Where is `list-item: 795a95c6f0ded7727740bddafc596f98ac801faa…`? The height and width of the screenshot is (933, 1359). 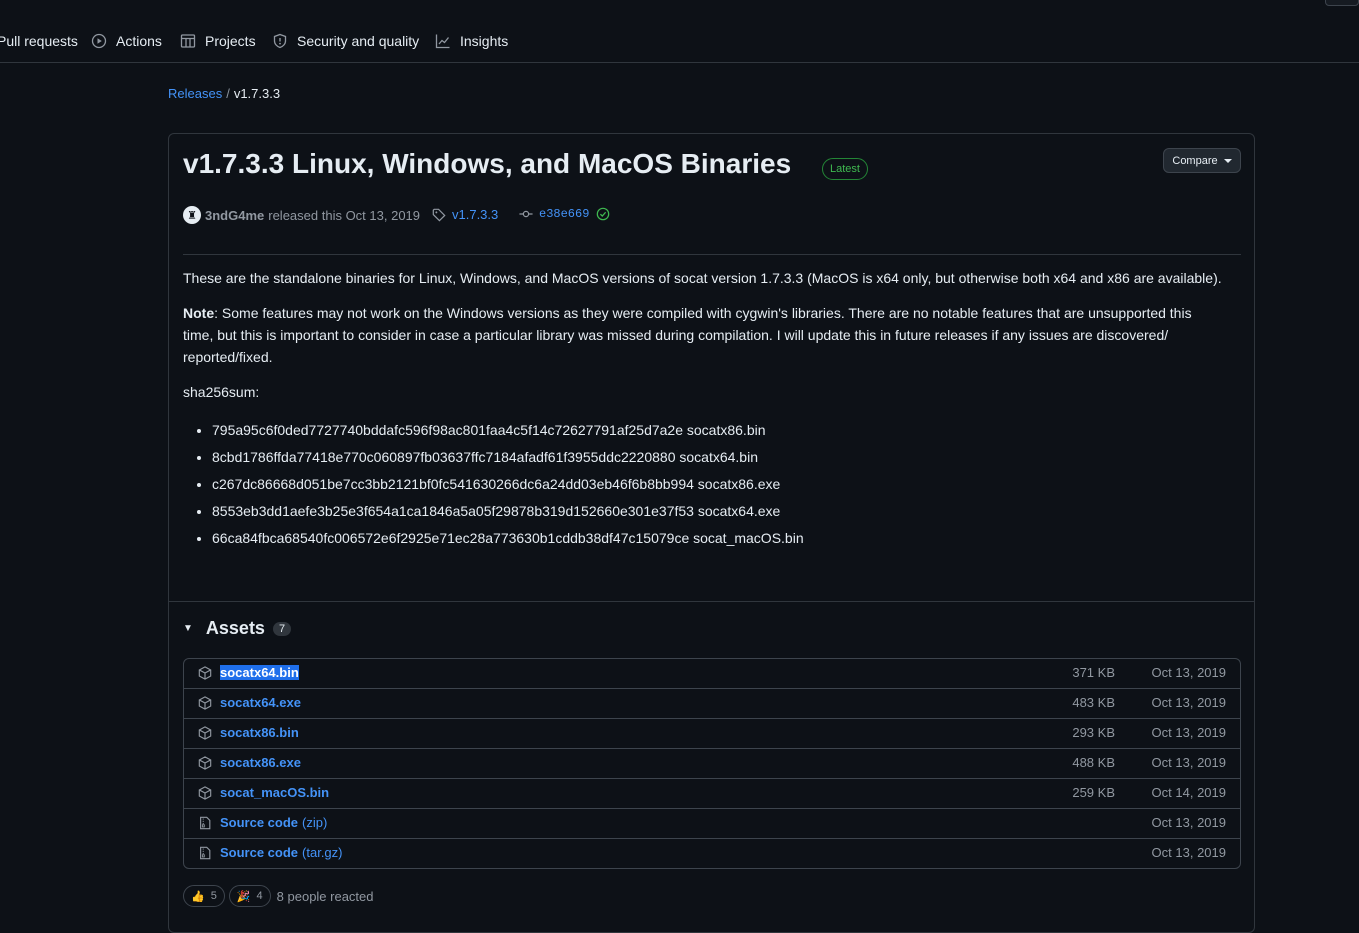
list-item: 795a95c6f0ded7727740bddafc596f98ac801faa… is located at coordinates (717, 430).